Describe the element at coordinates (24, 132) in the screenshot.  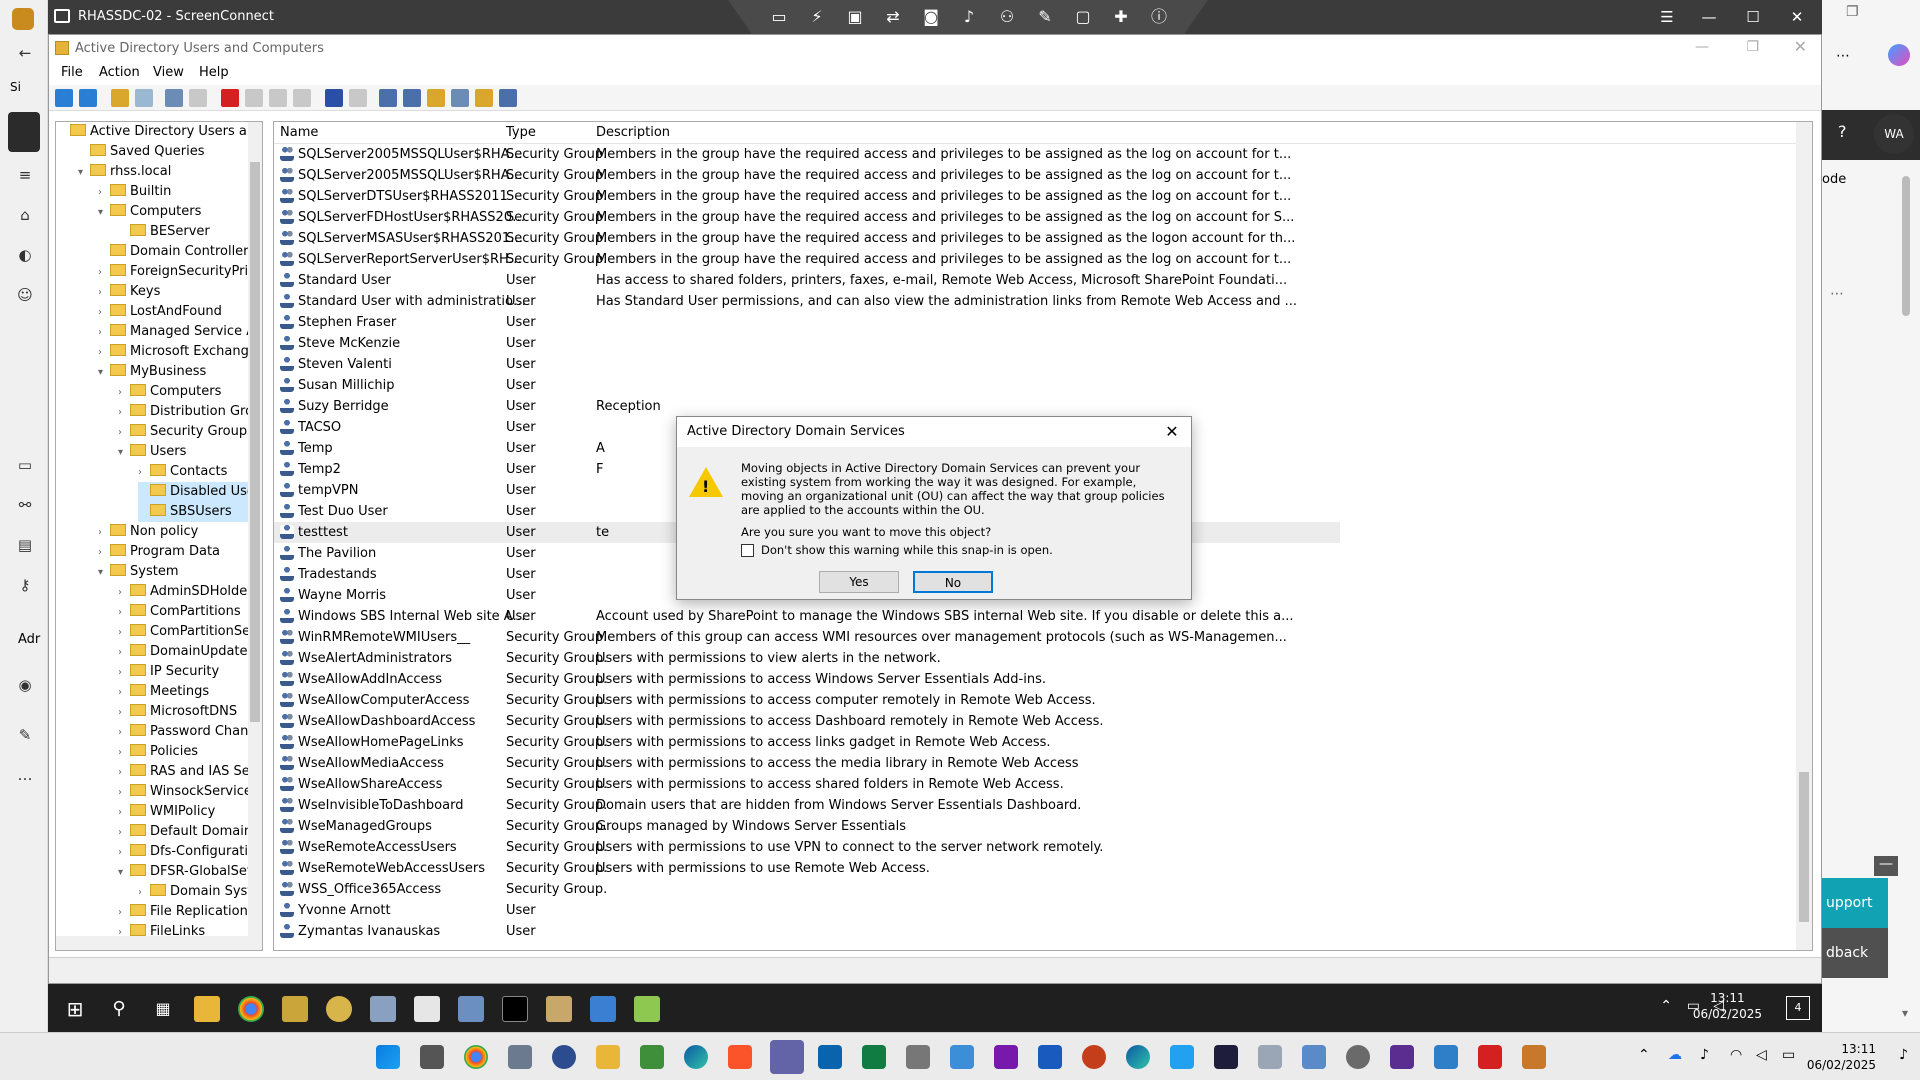
I see `apps-grid-icon` at that location.